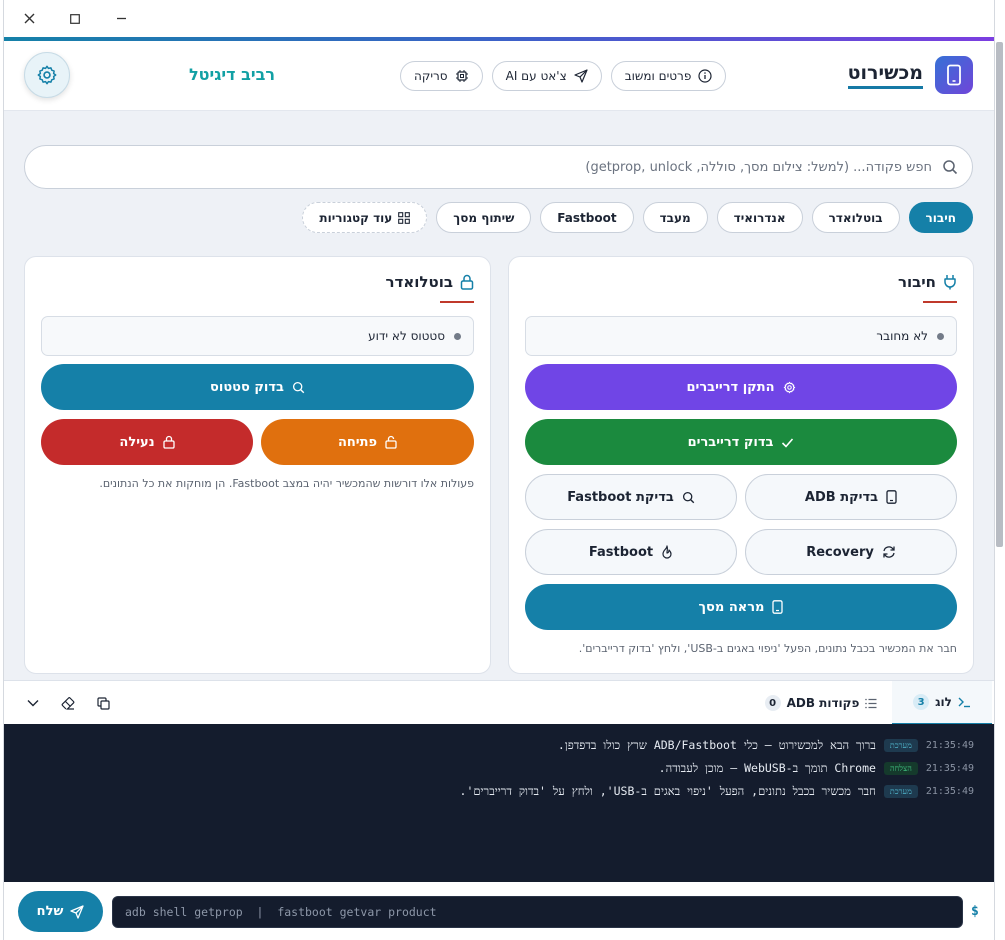 The width and height of the screenshot is (1005, 940). I want to click on send-button: שלח, so click(60, 911).